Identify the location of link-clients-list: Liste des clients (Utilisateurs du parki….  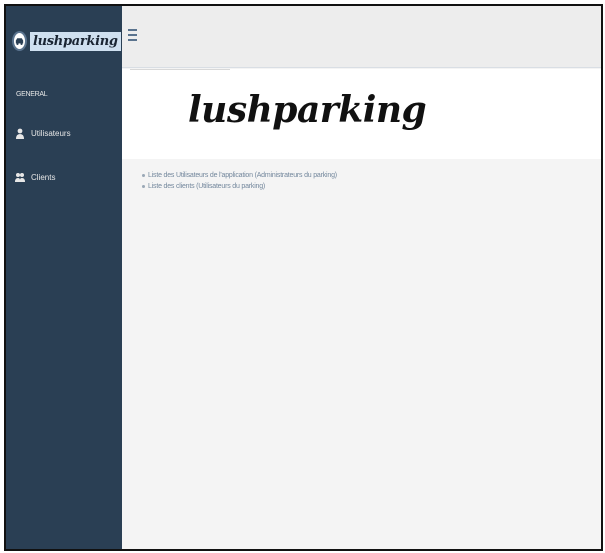
(206, 186).